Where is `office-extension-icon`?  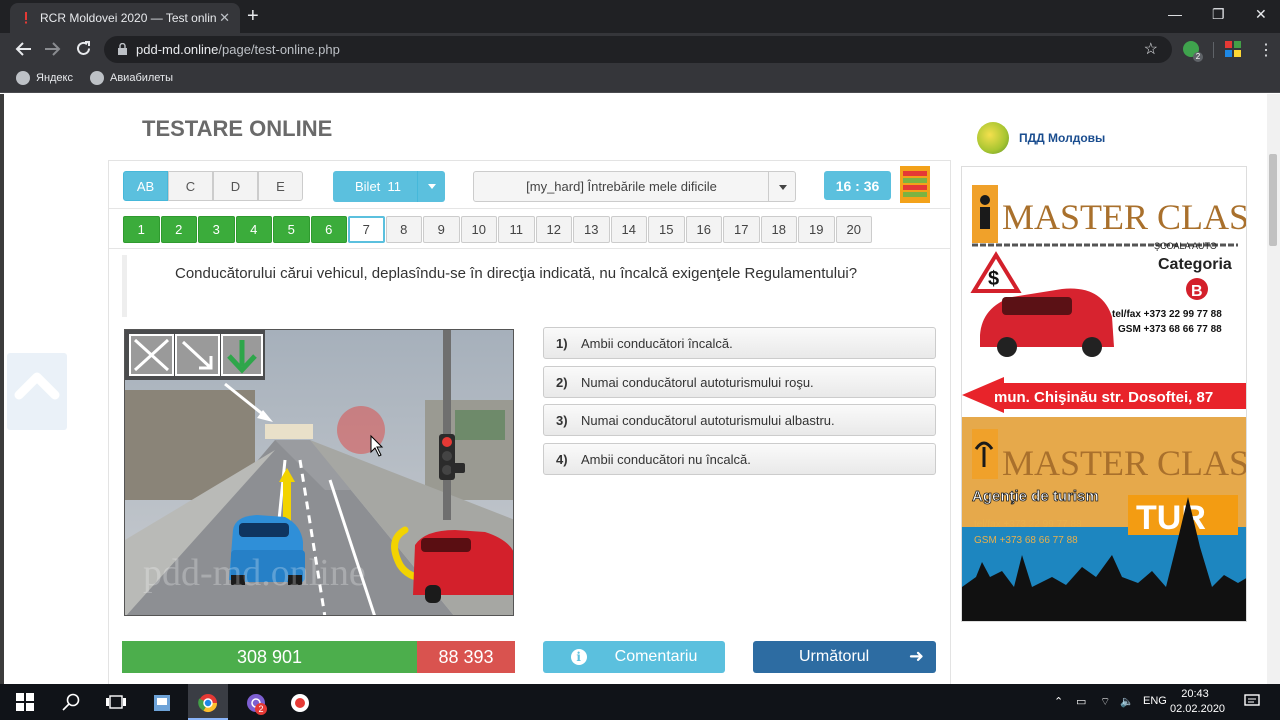 office-extension-icon is located at coordinates (1233, 49).